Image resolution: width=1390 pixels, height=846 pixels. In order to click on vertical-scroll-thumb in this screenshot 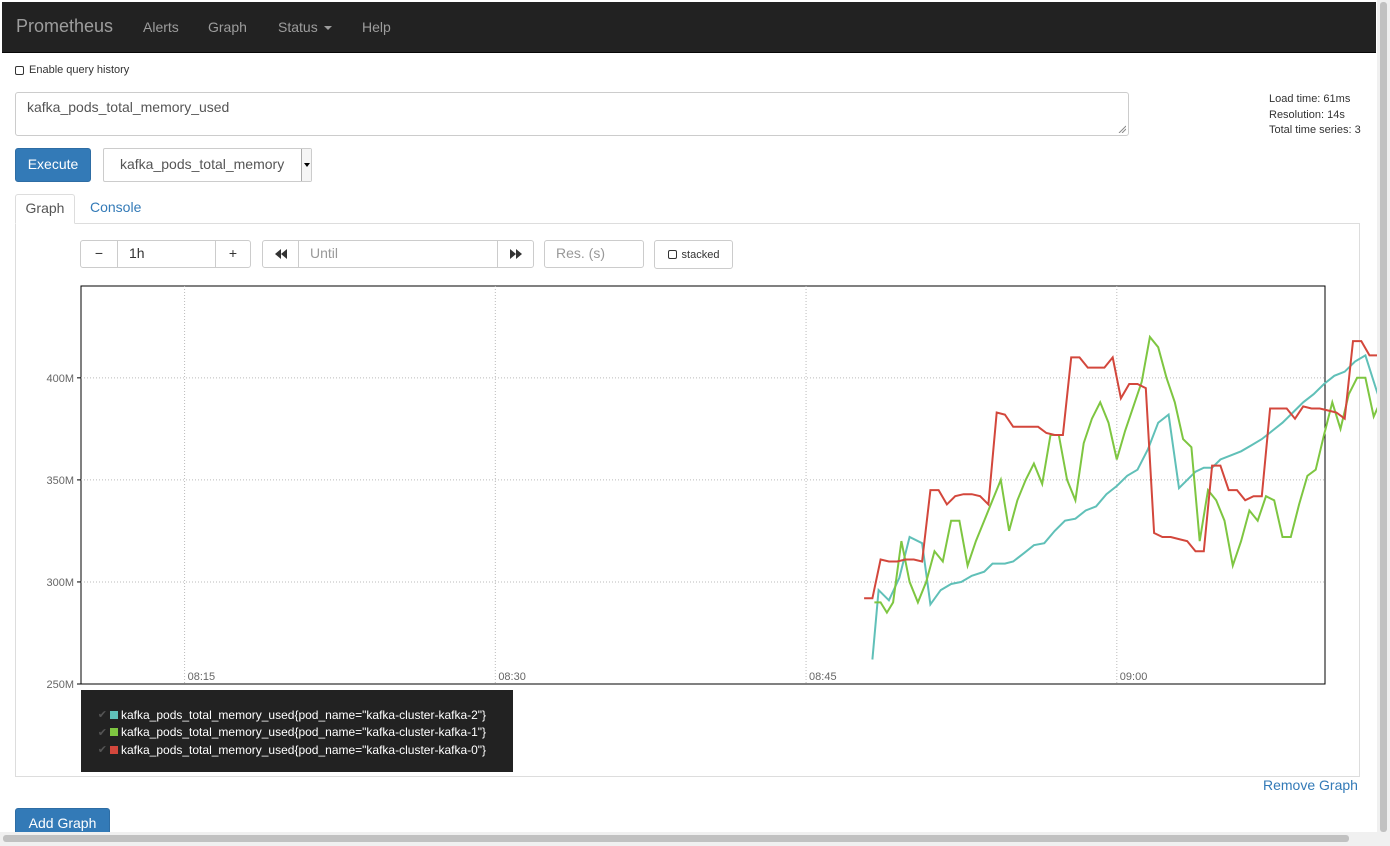, I will do `click(1383, 417)`.